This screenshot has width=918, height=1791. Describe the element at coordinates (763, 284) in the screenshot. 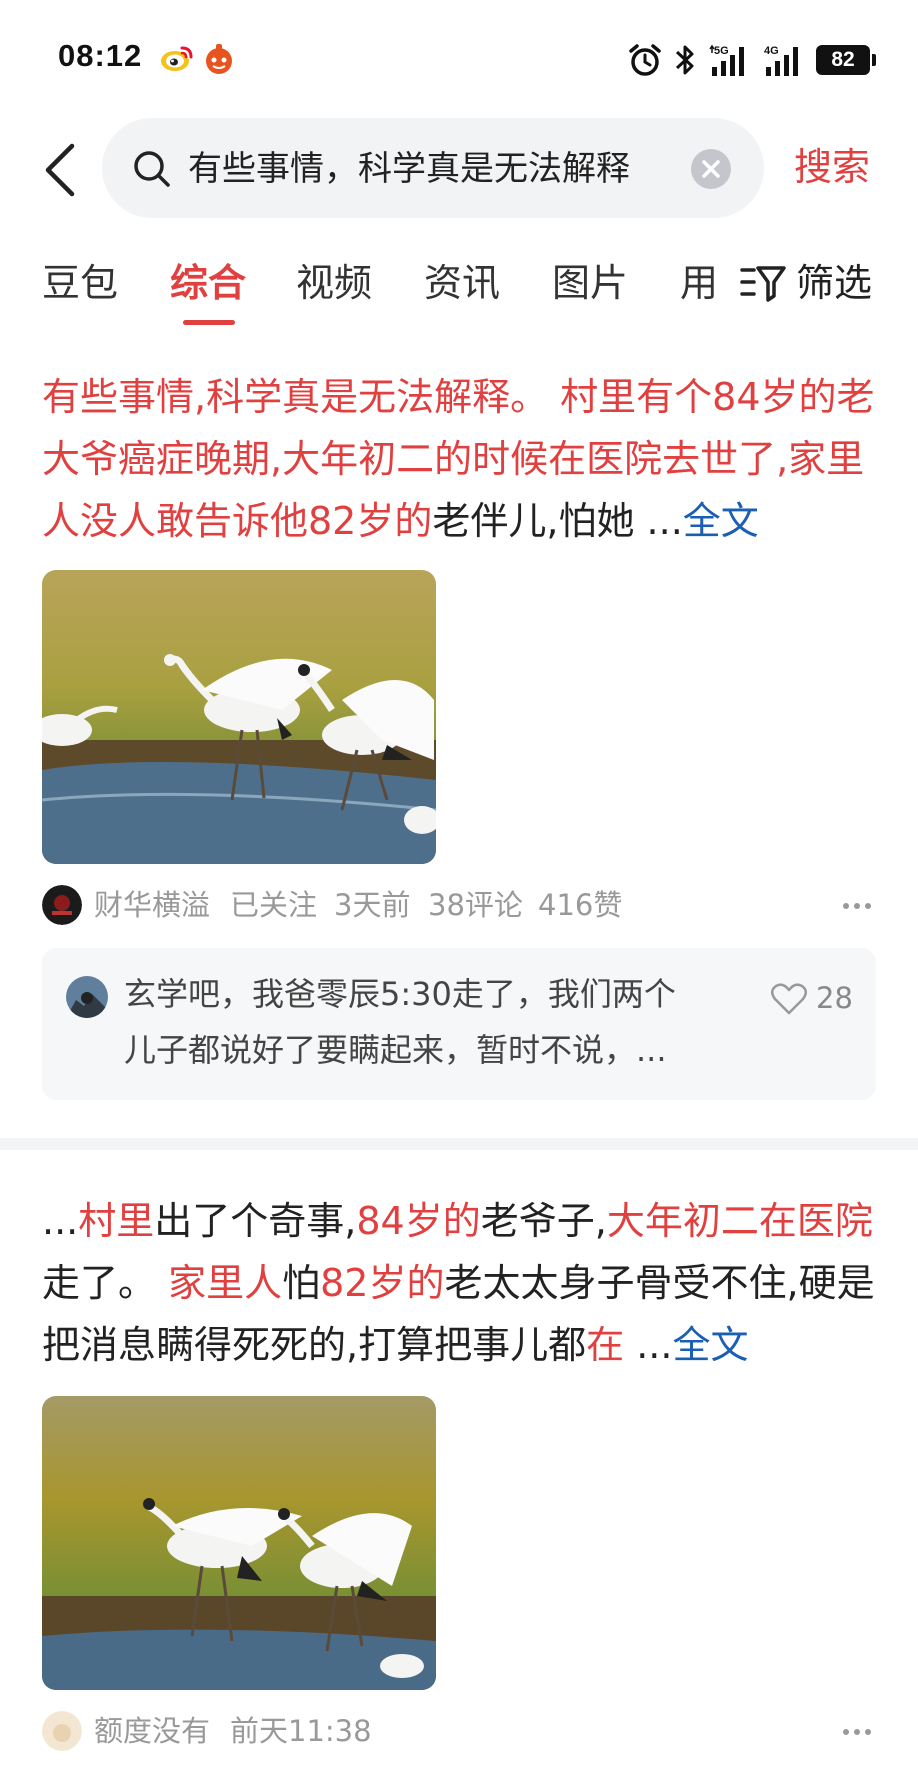

I see `filter-icon` at that location.